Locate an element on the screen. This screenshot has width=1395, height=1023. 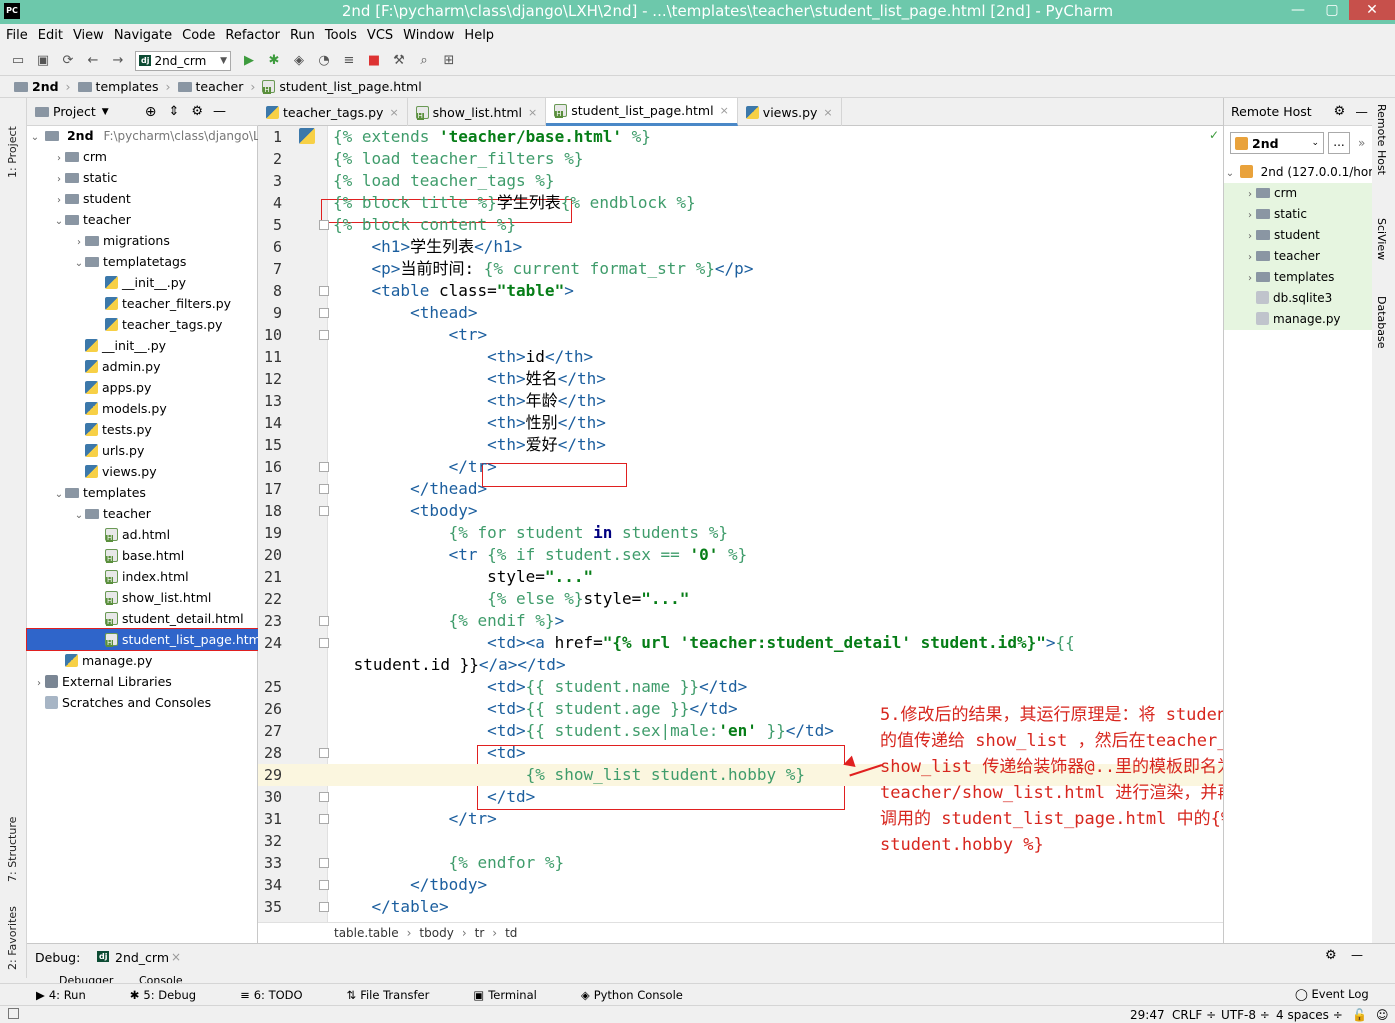
tree-item: › External Libraries is located at coordinates (142, 681).